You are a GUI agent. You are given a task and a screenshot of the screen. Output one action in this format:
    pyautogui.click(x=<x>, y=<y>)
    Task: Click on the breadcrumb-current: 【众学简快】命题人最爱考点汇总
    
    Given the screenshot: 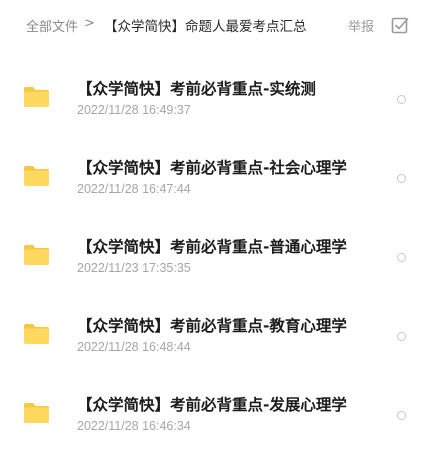 What is the action you would take?
    pyautogui.click(x=205, y=27)
    